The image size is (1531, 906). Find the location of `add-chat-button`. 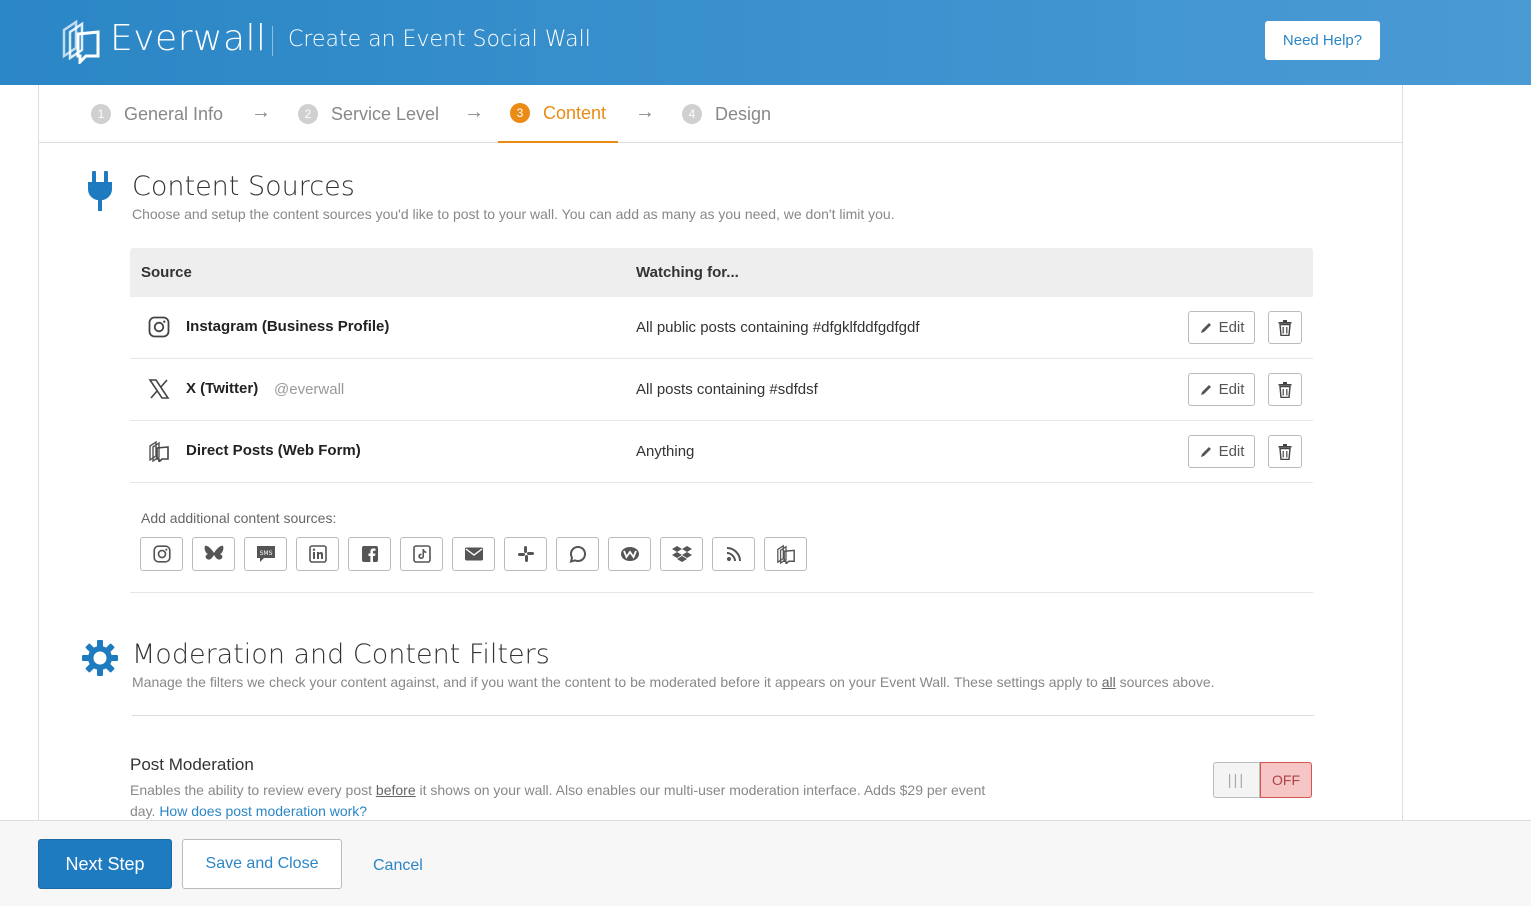

add-chat-button is located at coordinates (577, 554).